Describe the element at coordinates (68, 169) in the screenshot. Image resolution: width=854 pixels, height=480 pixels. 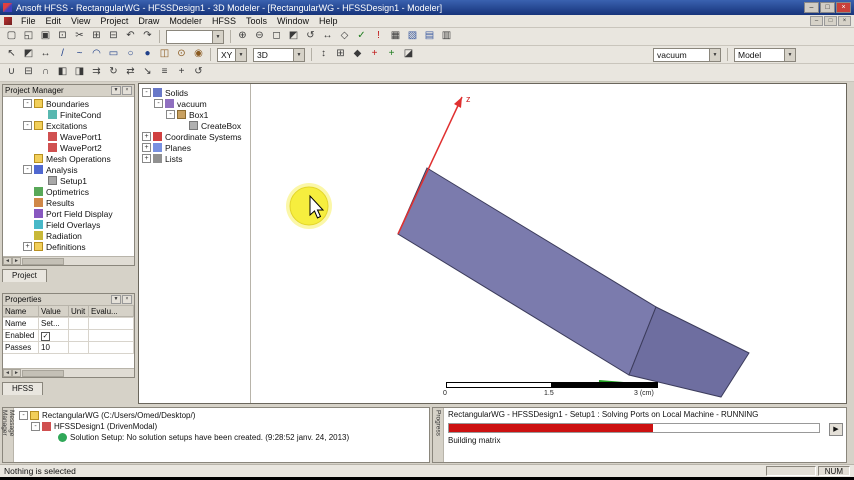
I see `pm-item-analysis: - Analysis` at that location.